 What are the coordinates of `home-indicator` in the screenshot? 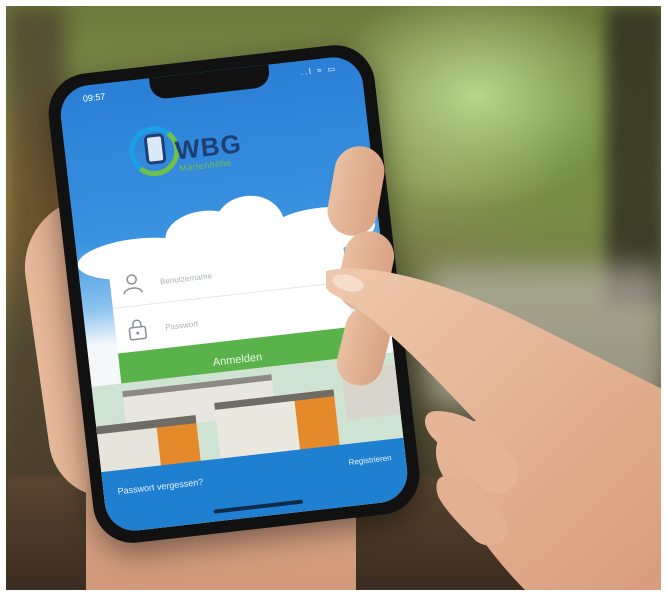 It's located at (258, 506).